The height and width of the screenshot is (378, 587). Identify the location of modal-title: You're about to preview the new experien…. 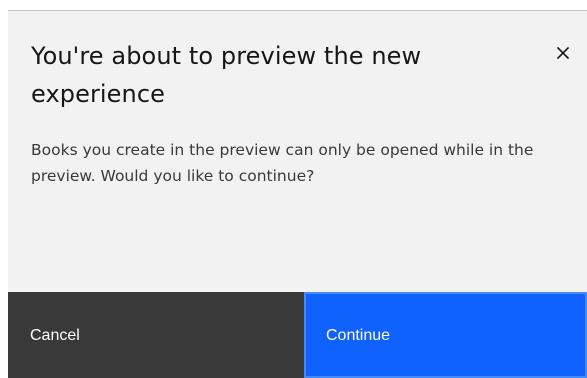
(226, 75).